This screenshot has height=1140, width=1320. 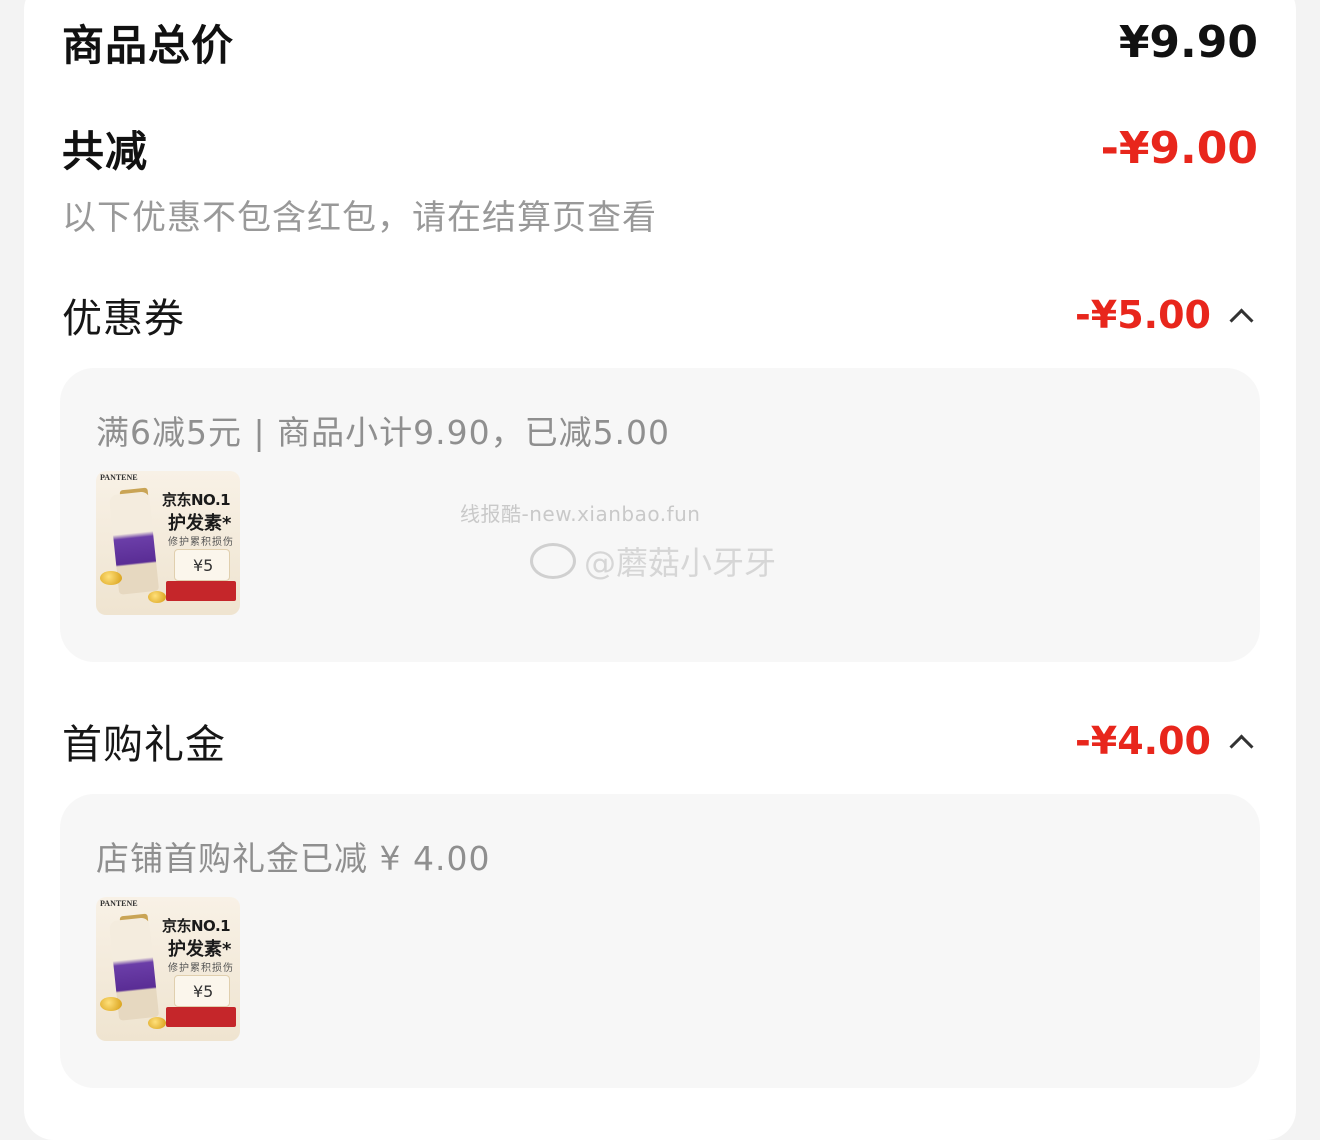 I want to click on coupon-row: 优惠券 -¥5.00, so click(x=660, y=315).